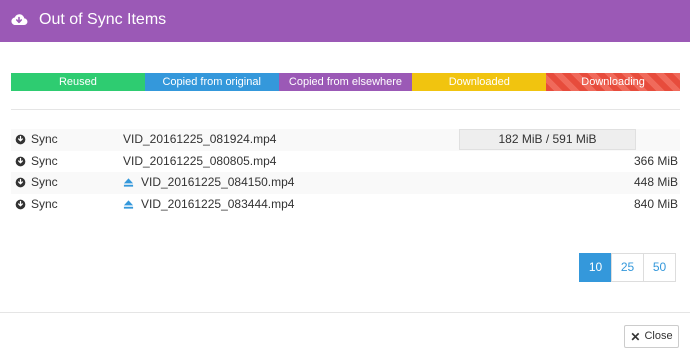 The width and height of the screenshot is (690, 360). What do you see at coordinates (345, 162) in the screenshot?
I see `table-row: Sync VID_20161225_080805.mp4 366 MiB` at bounding box center [345, 162].